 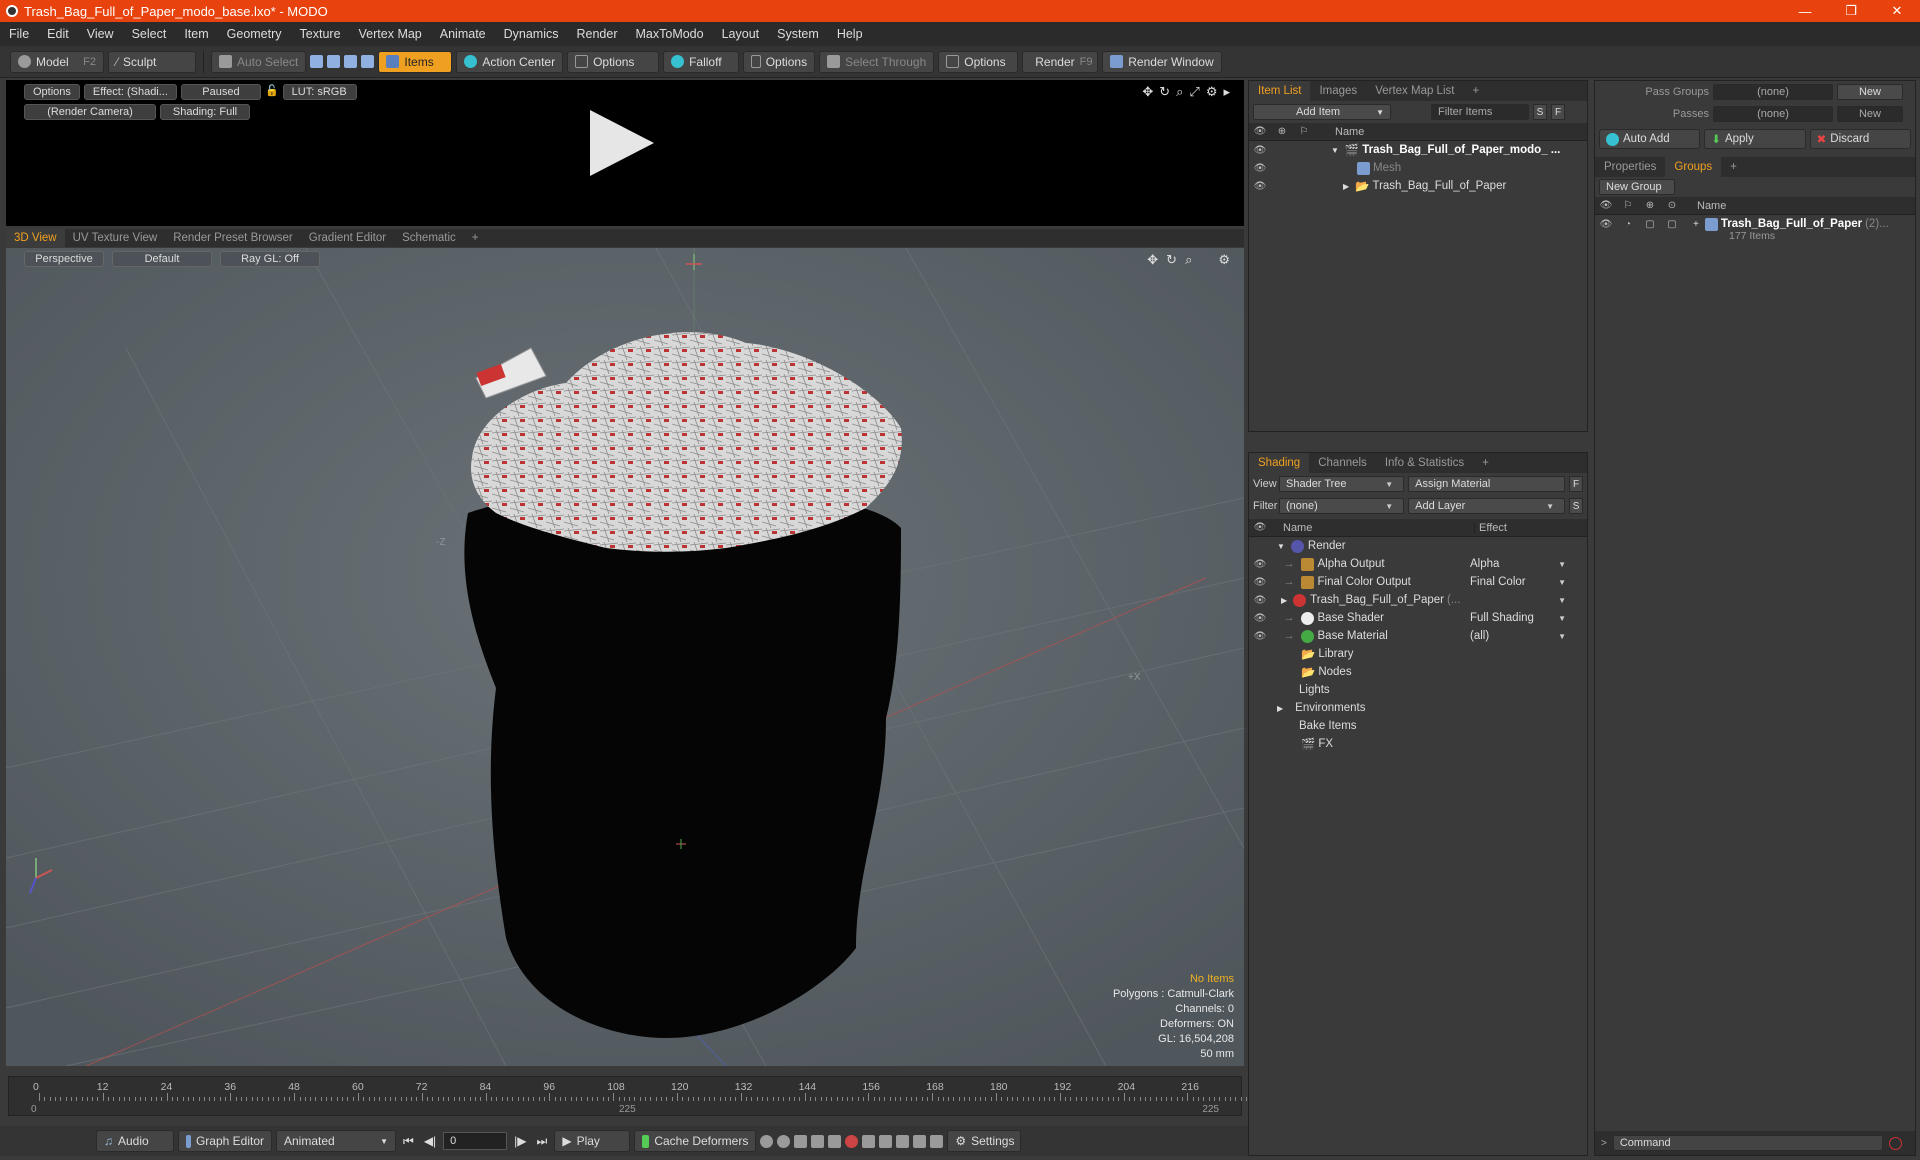 I want to click on action-center-button: Action Center, so click(x=510, y=61).